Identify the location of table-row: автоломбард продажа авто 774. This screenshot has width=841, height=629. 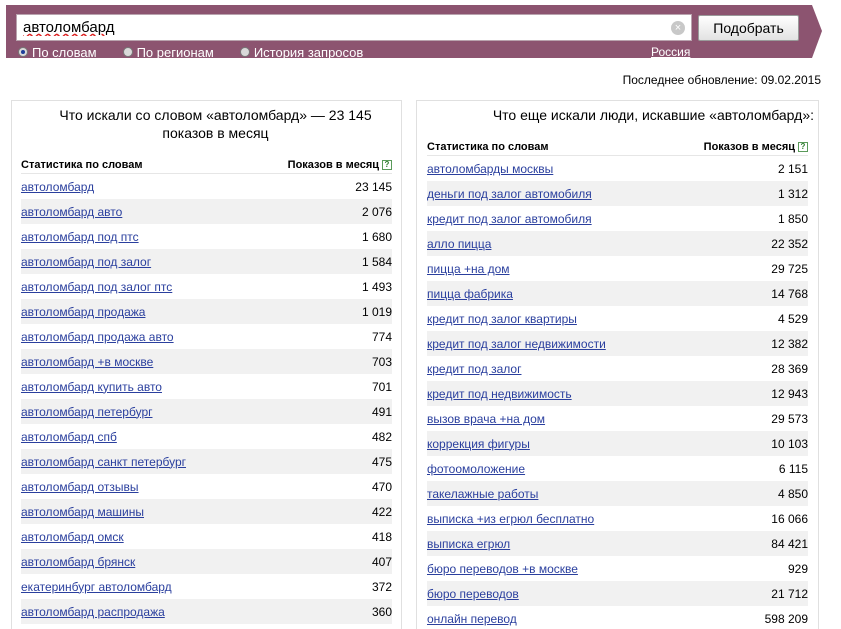
(206, 336).